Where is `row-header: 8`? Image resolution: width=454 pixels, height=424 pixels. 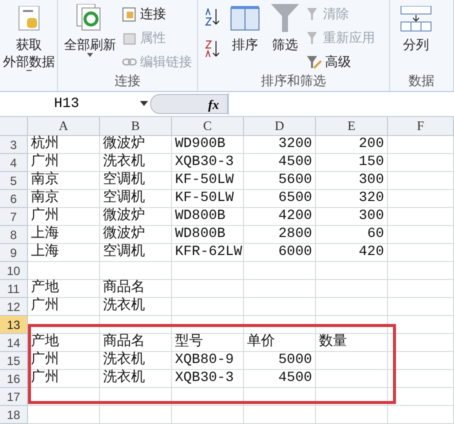
row-header: 8 is located at coordinates (14, 235).